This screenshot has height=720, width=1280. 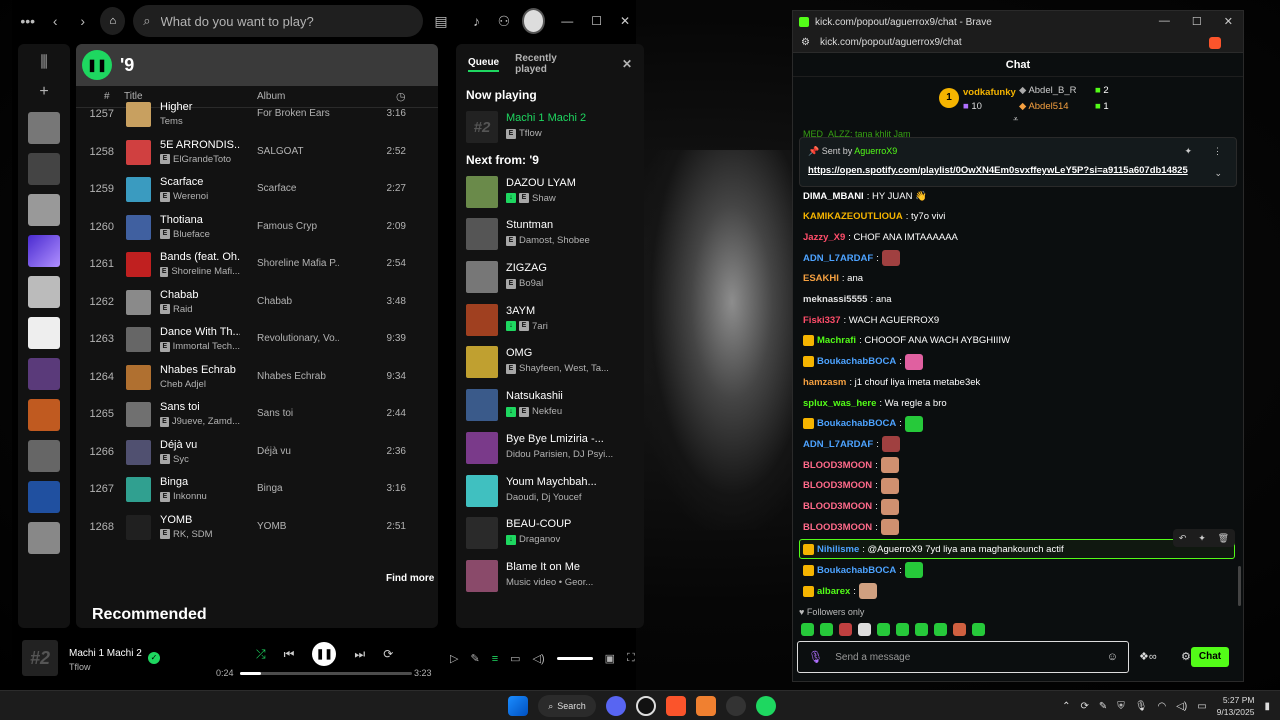 I want to click on find-more-link: Find more, so click(x=410, y=578).